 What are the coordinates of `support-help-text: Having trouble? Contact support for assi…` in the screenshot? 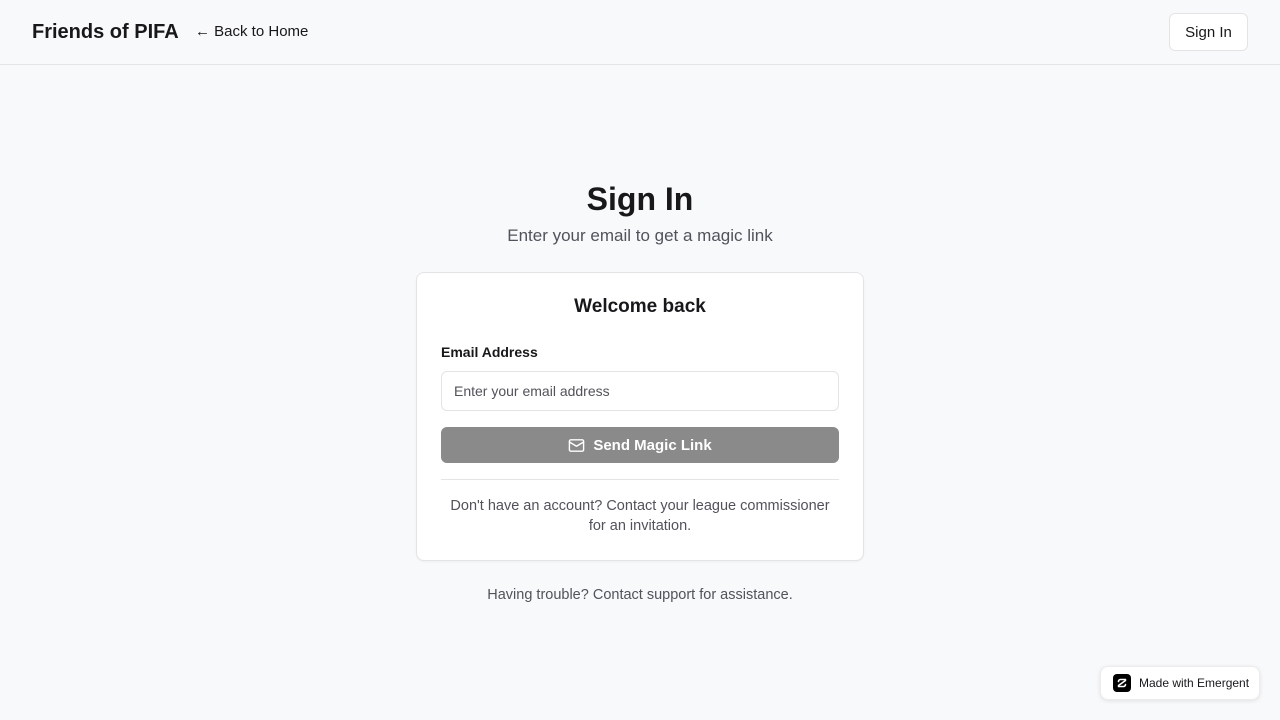 It's located at (640, 595).